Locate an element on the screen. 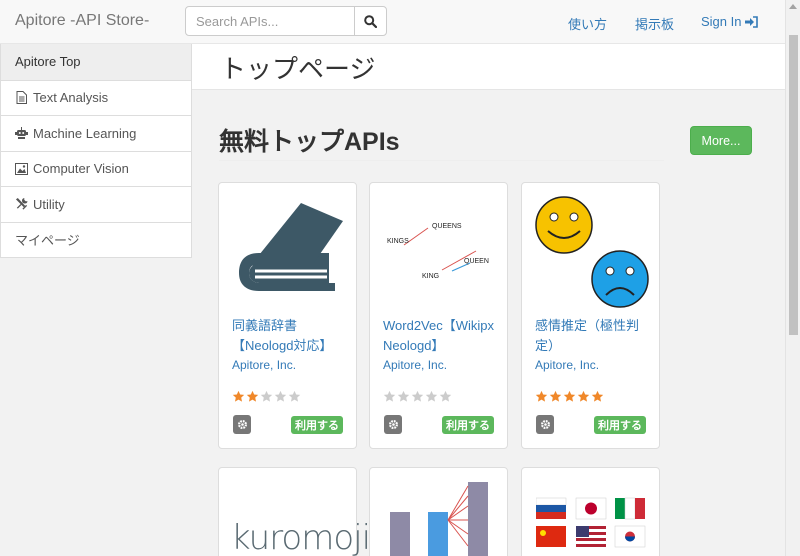 Image resolution: width=800 pixels, height=556 pixels. bar-chart-icon is located at coordinates (439, 519).